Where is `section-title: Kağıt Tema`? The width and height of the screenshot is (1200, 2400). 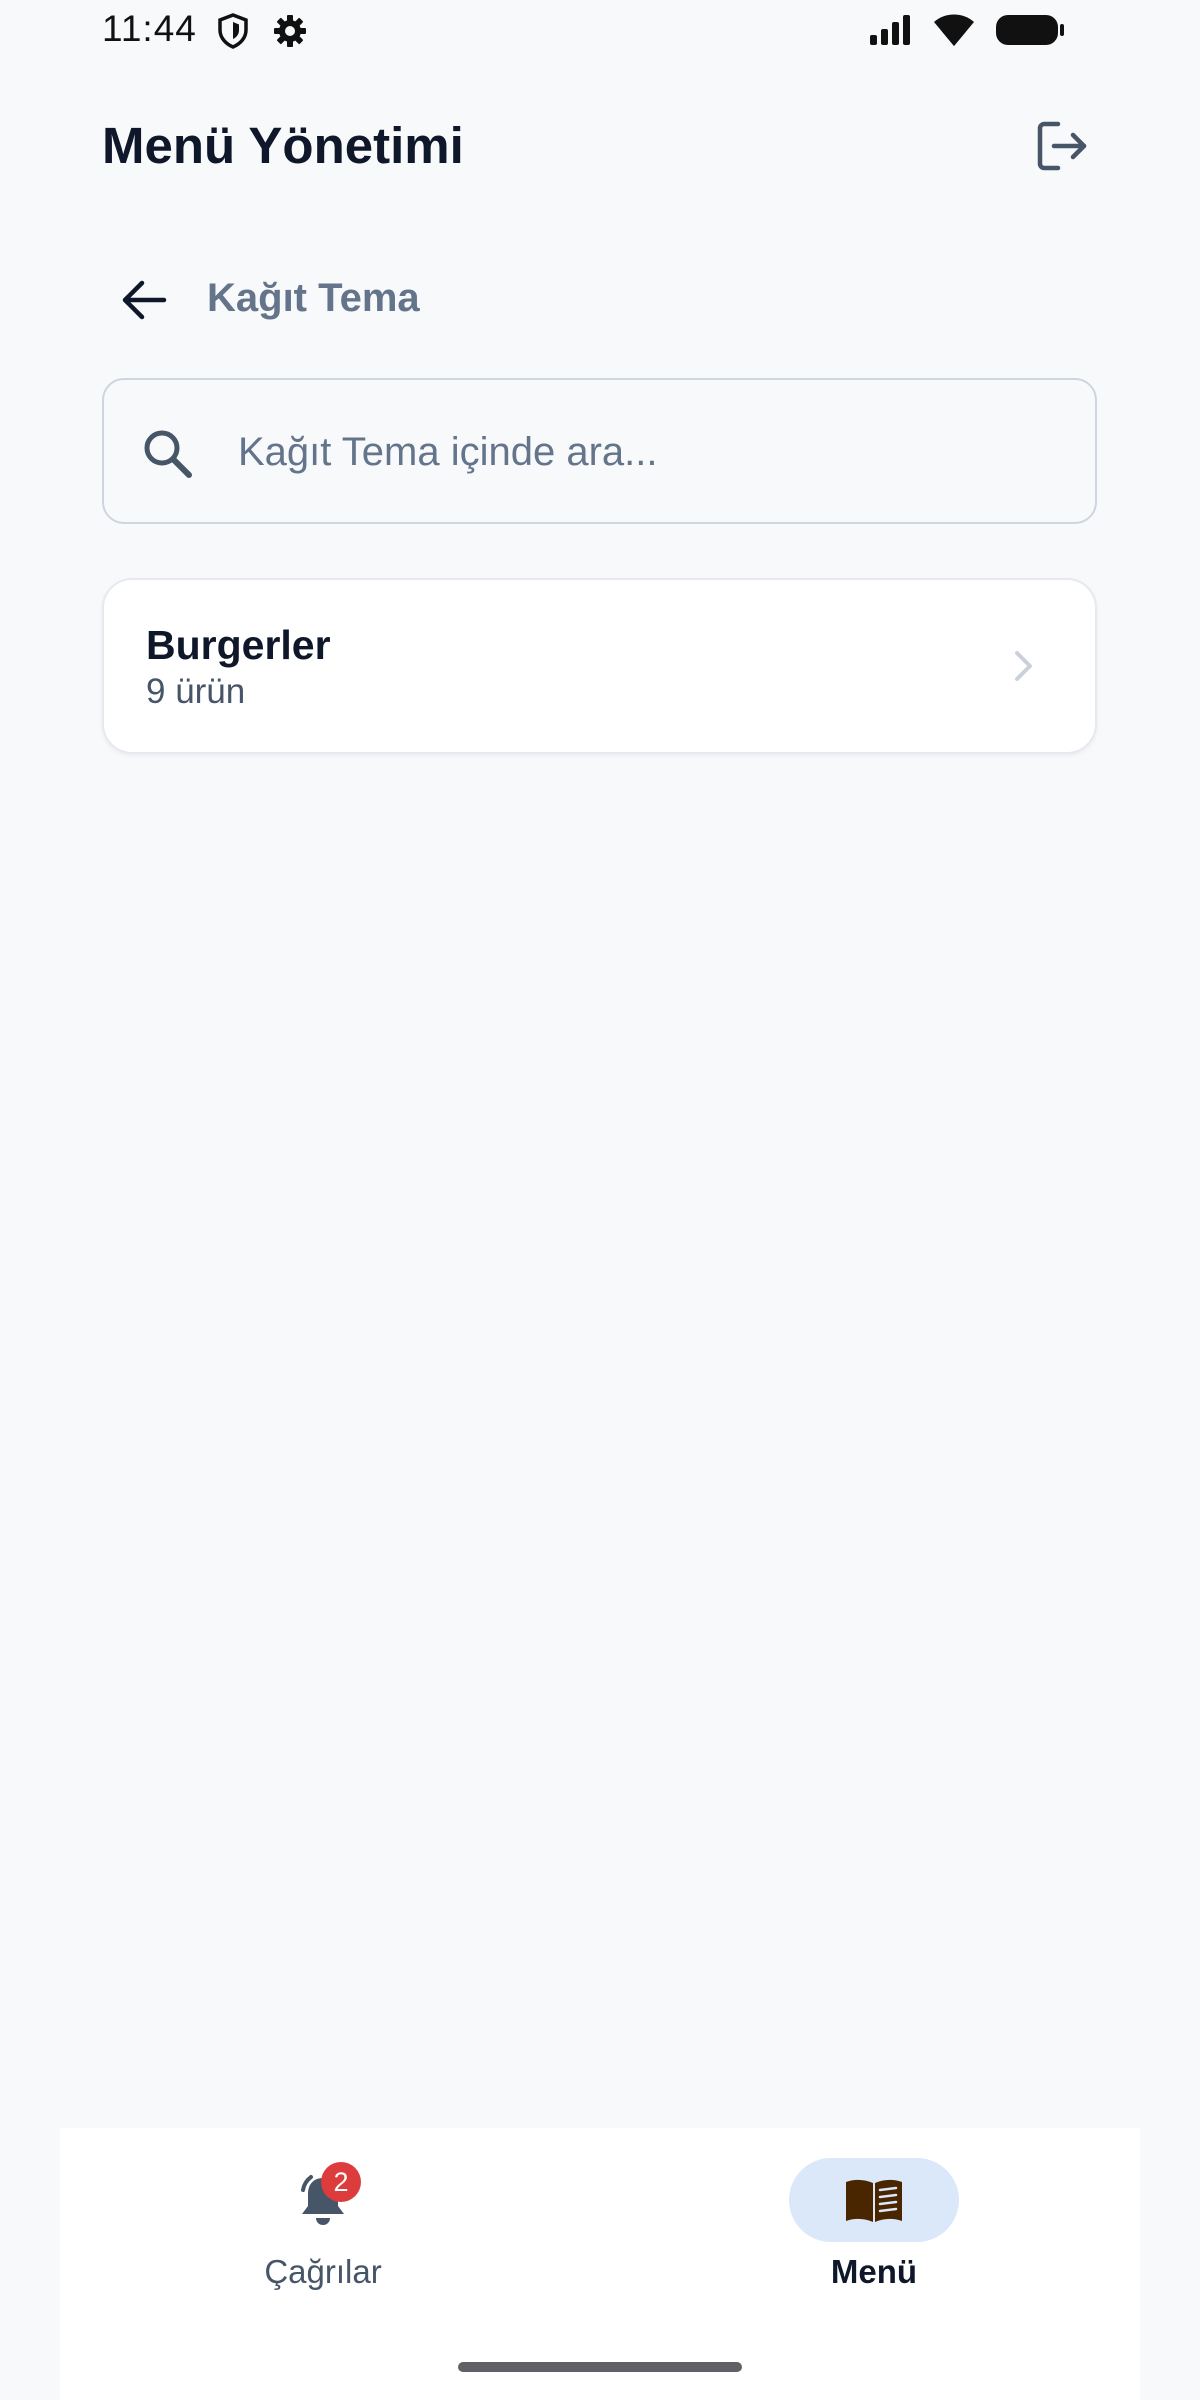 section-title: Kağıt Tema is located at coordinates (313, 298).